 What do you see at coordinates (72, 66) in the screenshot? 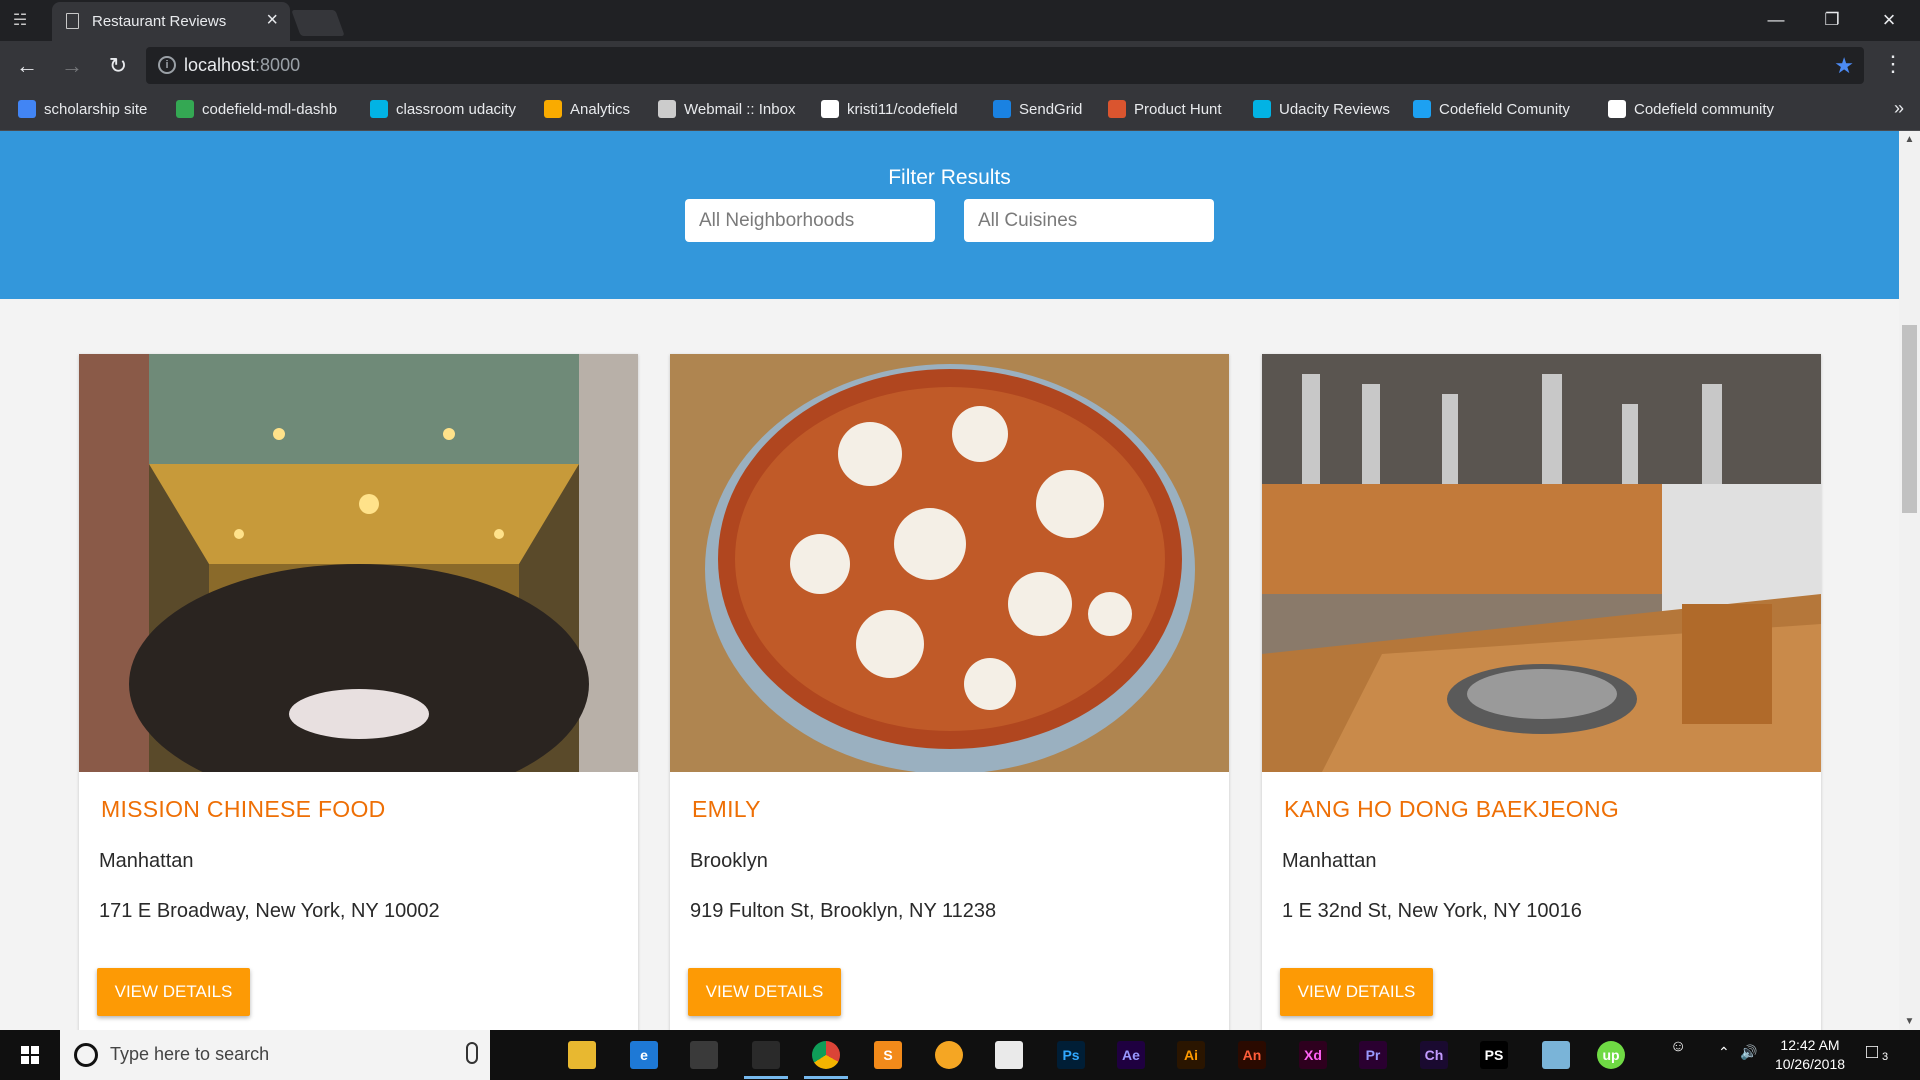
I see `forward-button: →` at bounding box center [72, 66].